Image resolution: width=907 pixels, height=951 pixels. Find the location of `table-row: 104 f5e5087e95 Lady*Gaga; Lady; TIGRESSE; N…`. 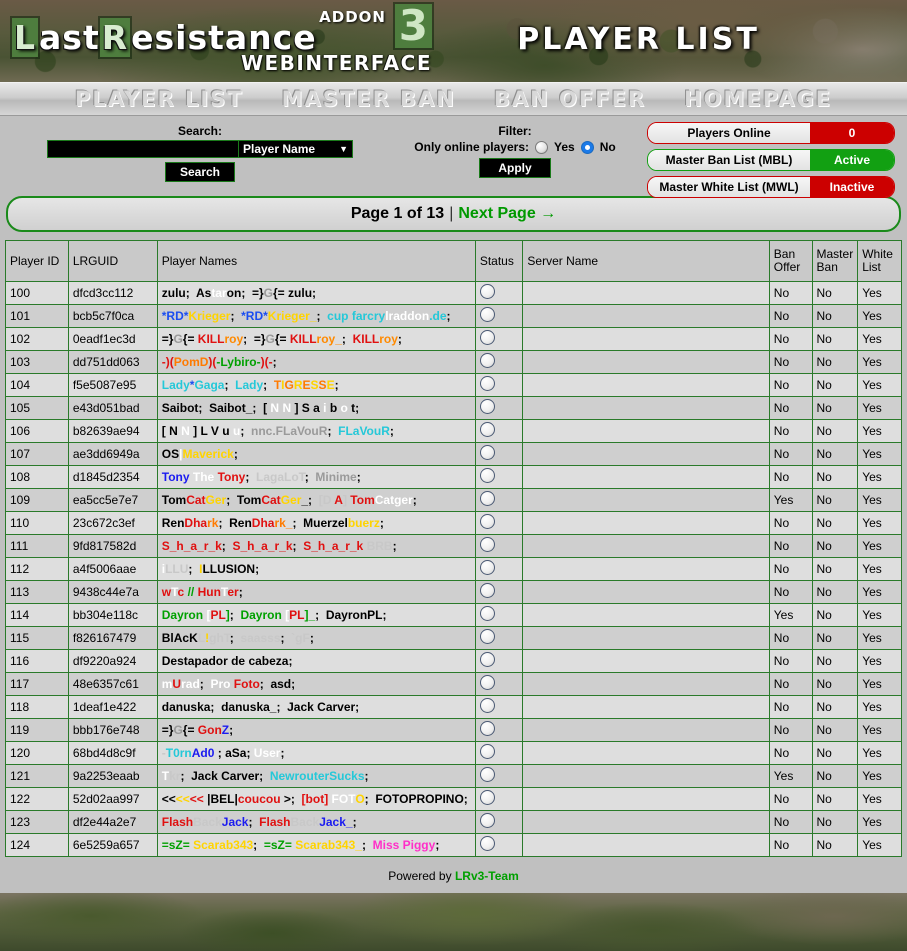

table-row: 104 f5e5087e95 Lady*Gaga; Lady; TIGRESSE; N… is located at coordinates (453, 385).